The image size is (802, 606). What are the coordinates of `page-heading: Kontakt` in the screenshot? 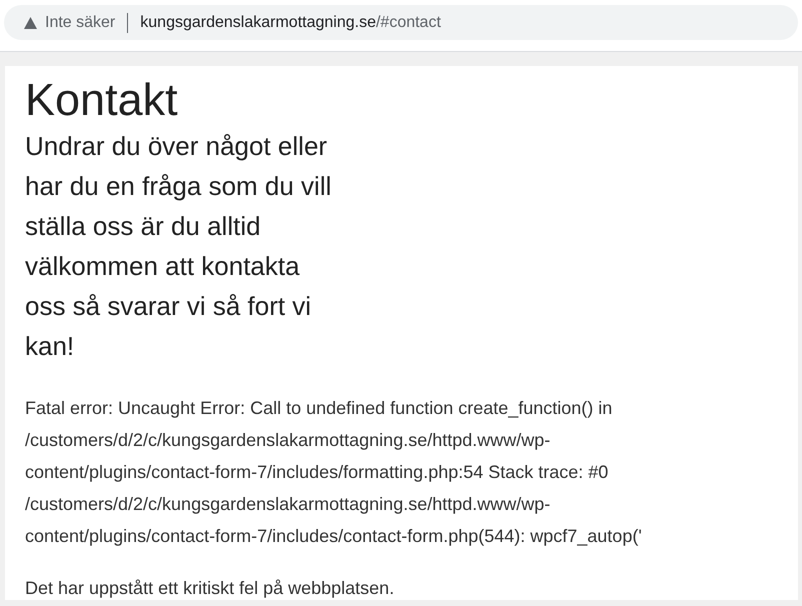 It's located at (102, 100).